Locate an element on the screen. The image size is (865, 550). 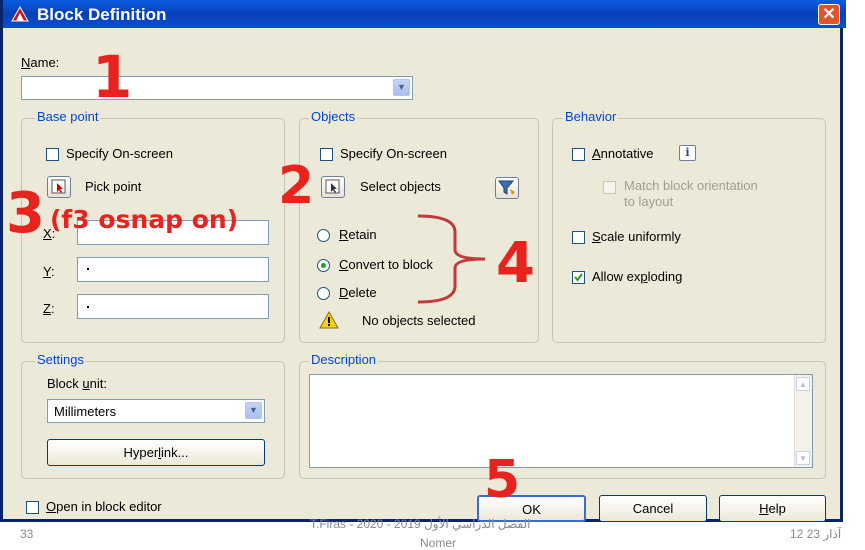
annotation-3-note: (f3 osnap on) is located at coordinates (144, 219).